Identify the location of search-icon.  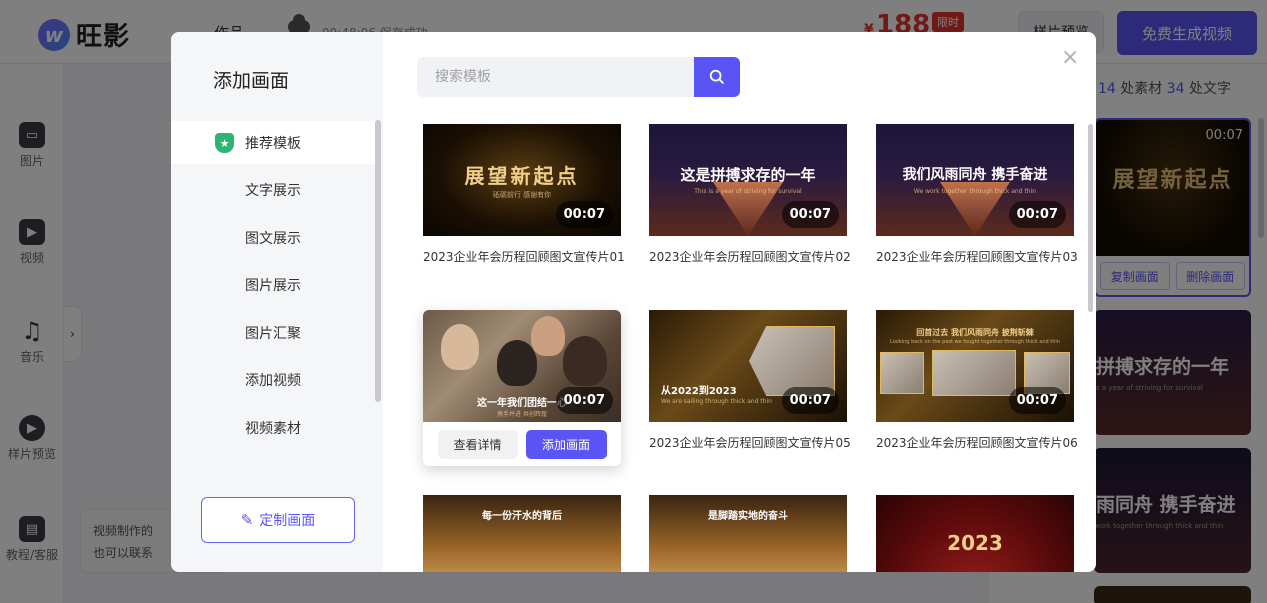
(716, 76).